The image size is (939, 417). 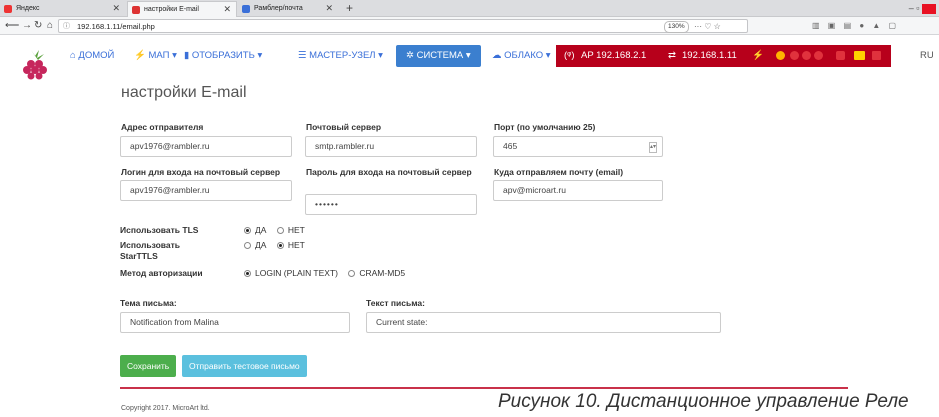 What do you see at coordinates (165, 408) in the screenshot?
I see `copyright-text: Copyright 2017. MicroArt ltd.` at bounding box center [165, 408].